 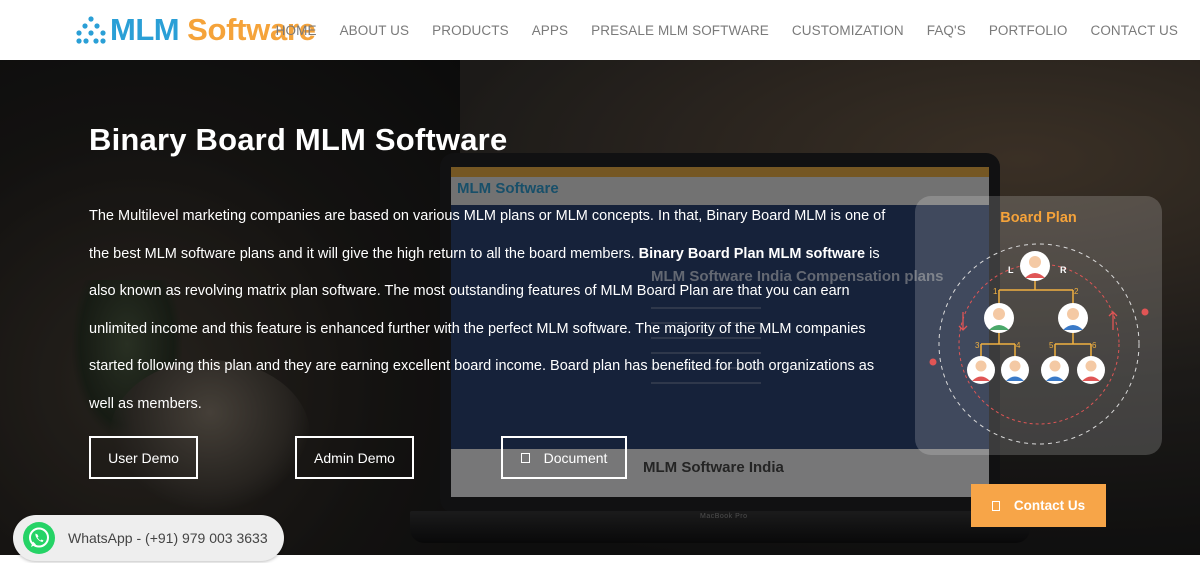 I want to click on document-label: Document, so click(x=575, y=457).